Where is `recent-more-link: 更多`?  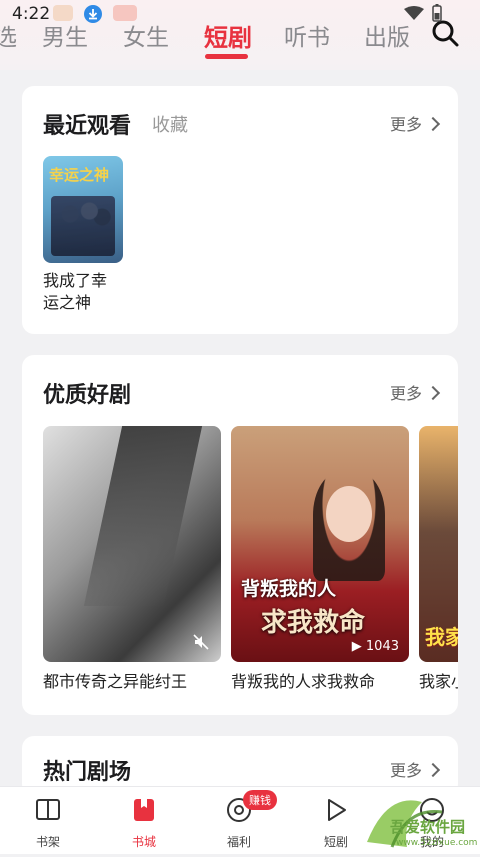
recent-more-link: 更多 is located at coordinates (415, 123).